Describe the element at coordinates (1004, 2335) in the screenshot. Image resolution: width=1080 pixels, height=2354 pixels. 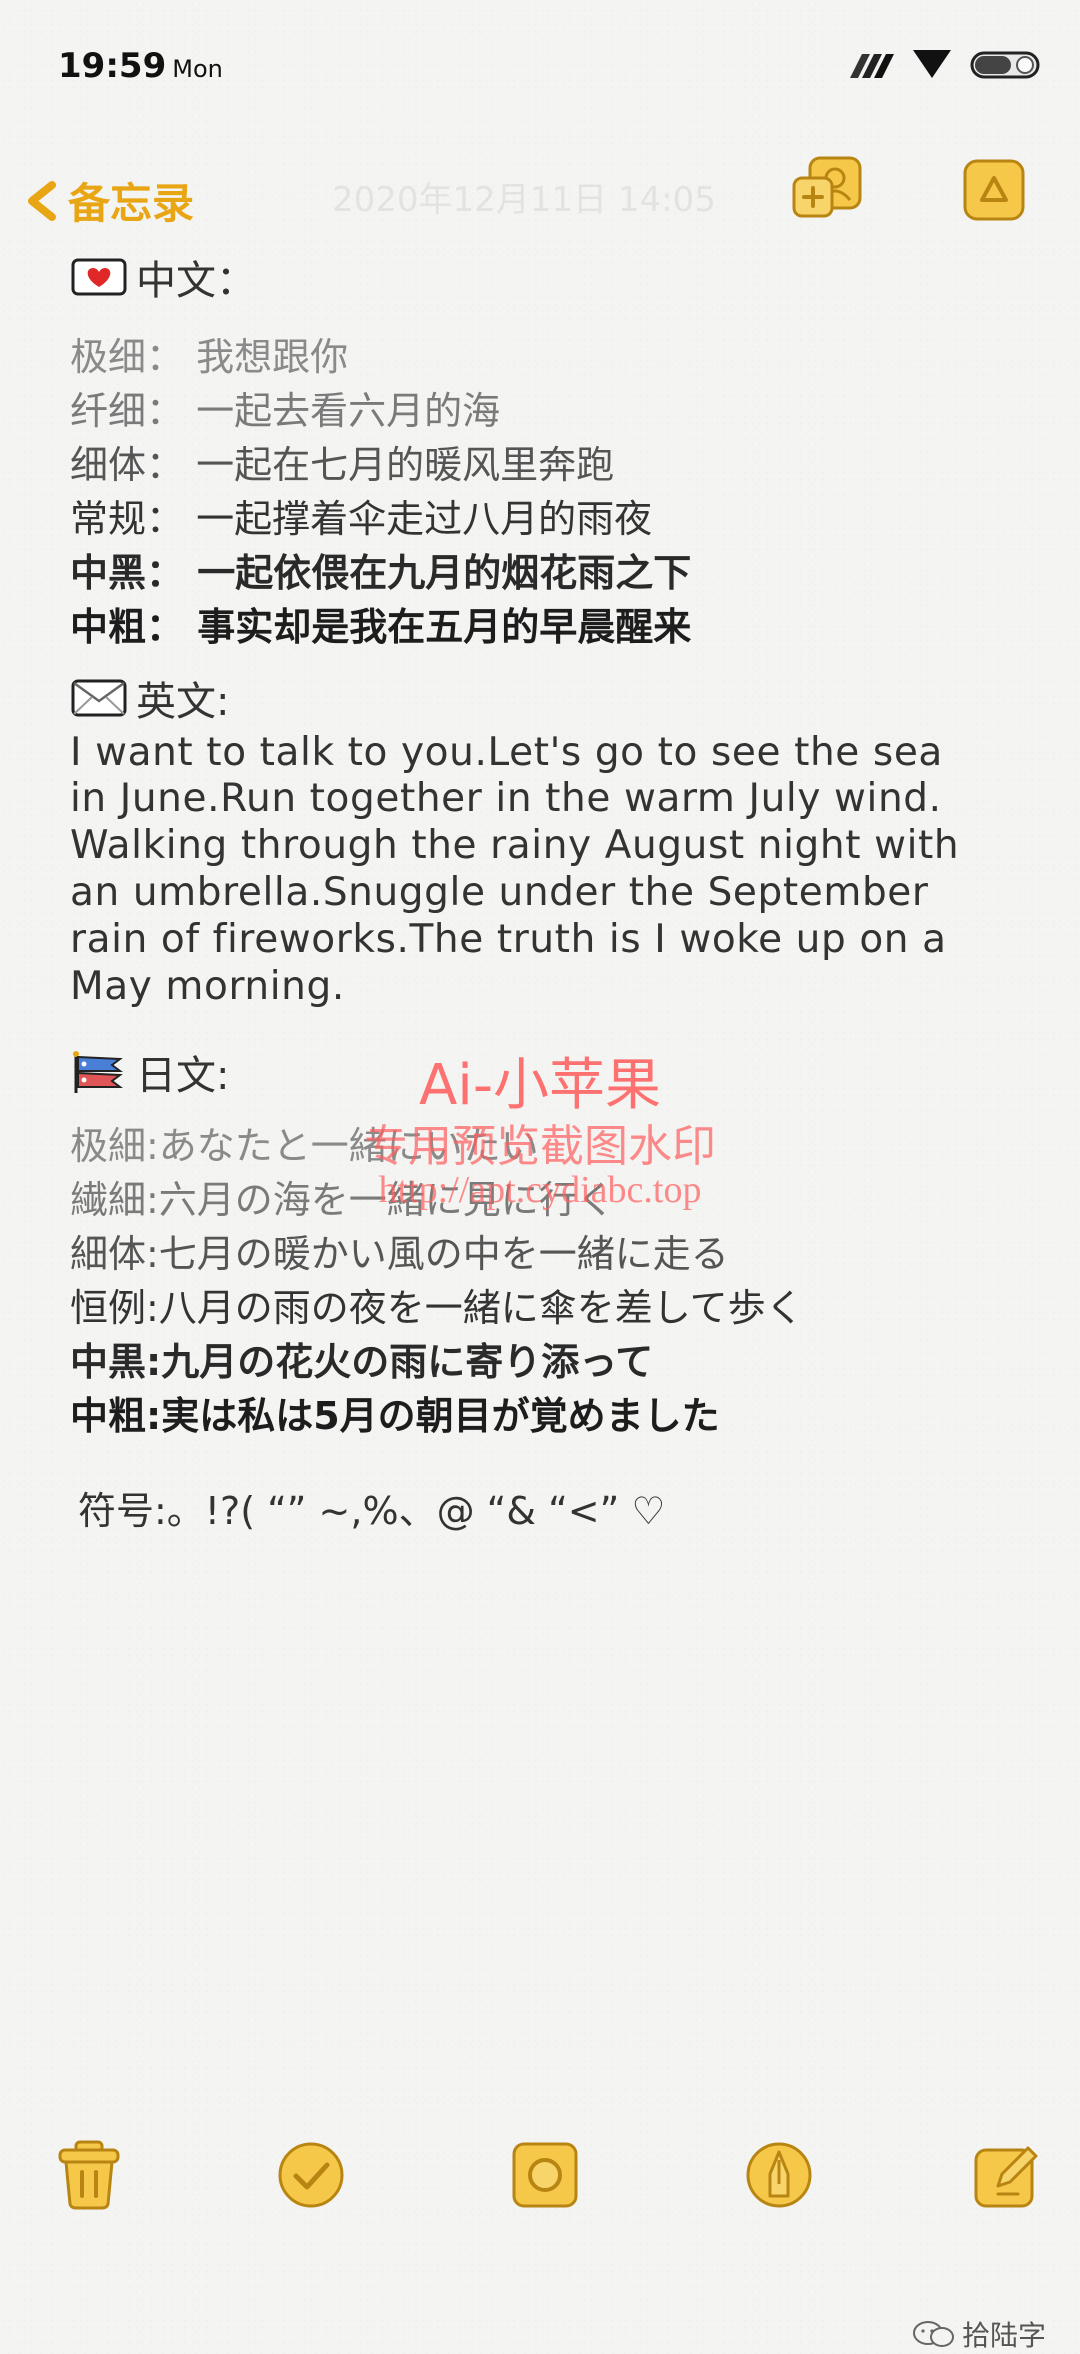
I see `wechat-label: 拾陆字` at that location.